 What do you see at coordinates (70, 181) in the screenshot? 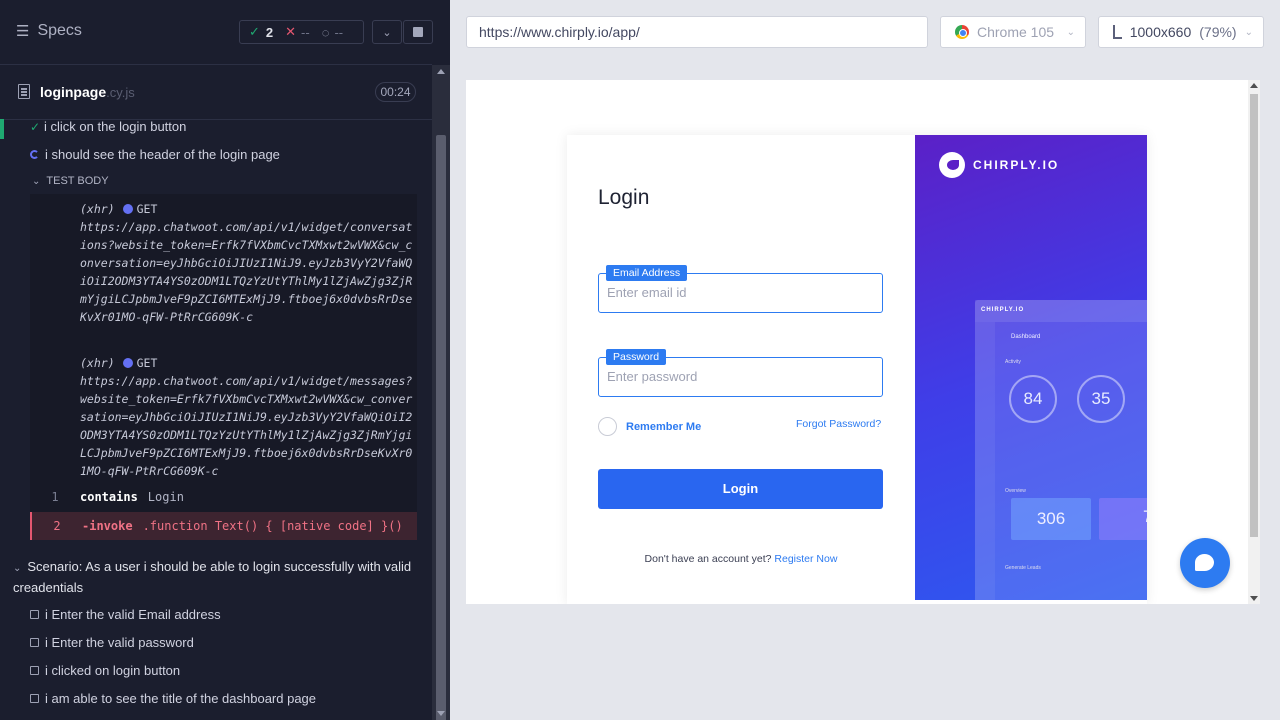
I see `test-body-toggle: ⌄ TEST BODY` at bounding box center [70, 181].